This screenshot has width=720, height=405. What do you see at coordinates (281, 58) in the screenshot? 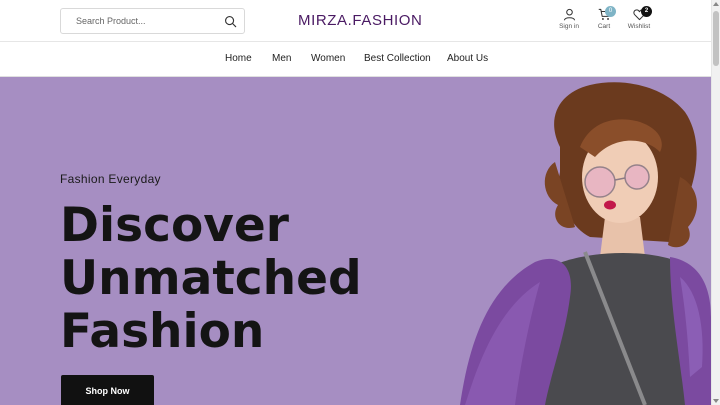
I see `nav-item-men: Men` at bounding box center [281, 58].